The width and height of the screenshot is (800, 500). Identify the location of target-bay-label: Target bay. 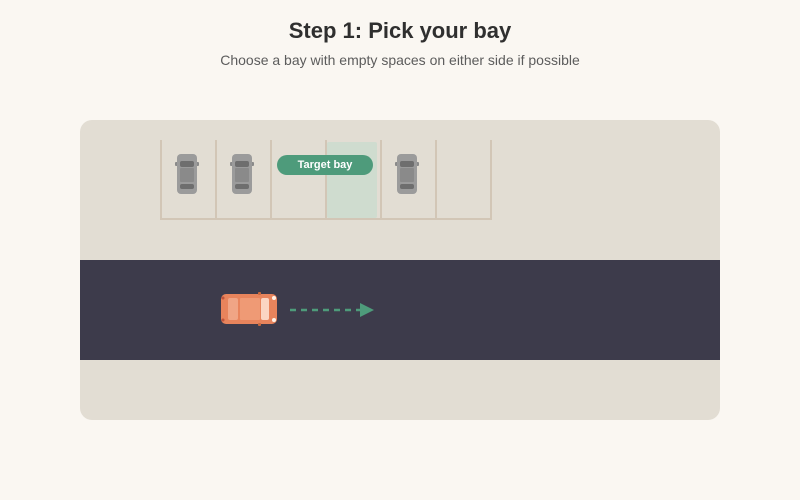
(325, 165).